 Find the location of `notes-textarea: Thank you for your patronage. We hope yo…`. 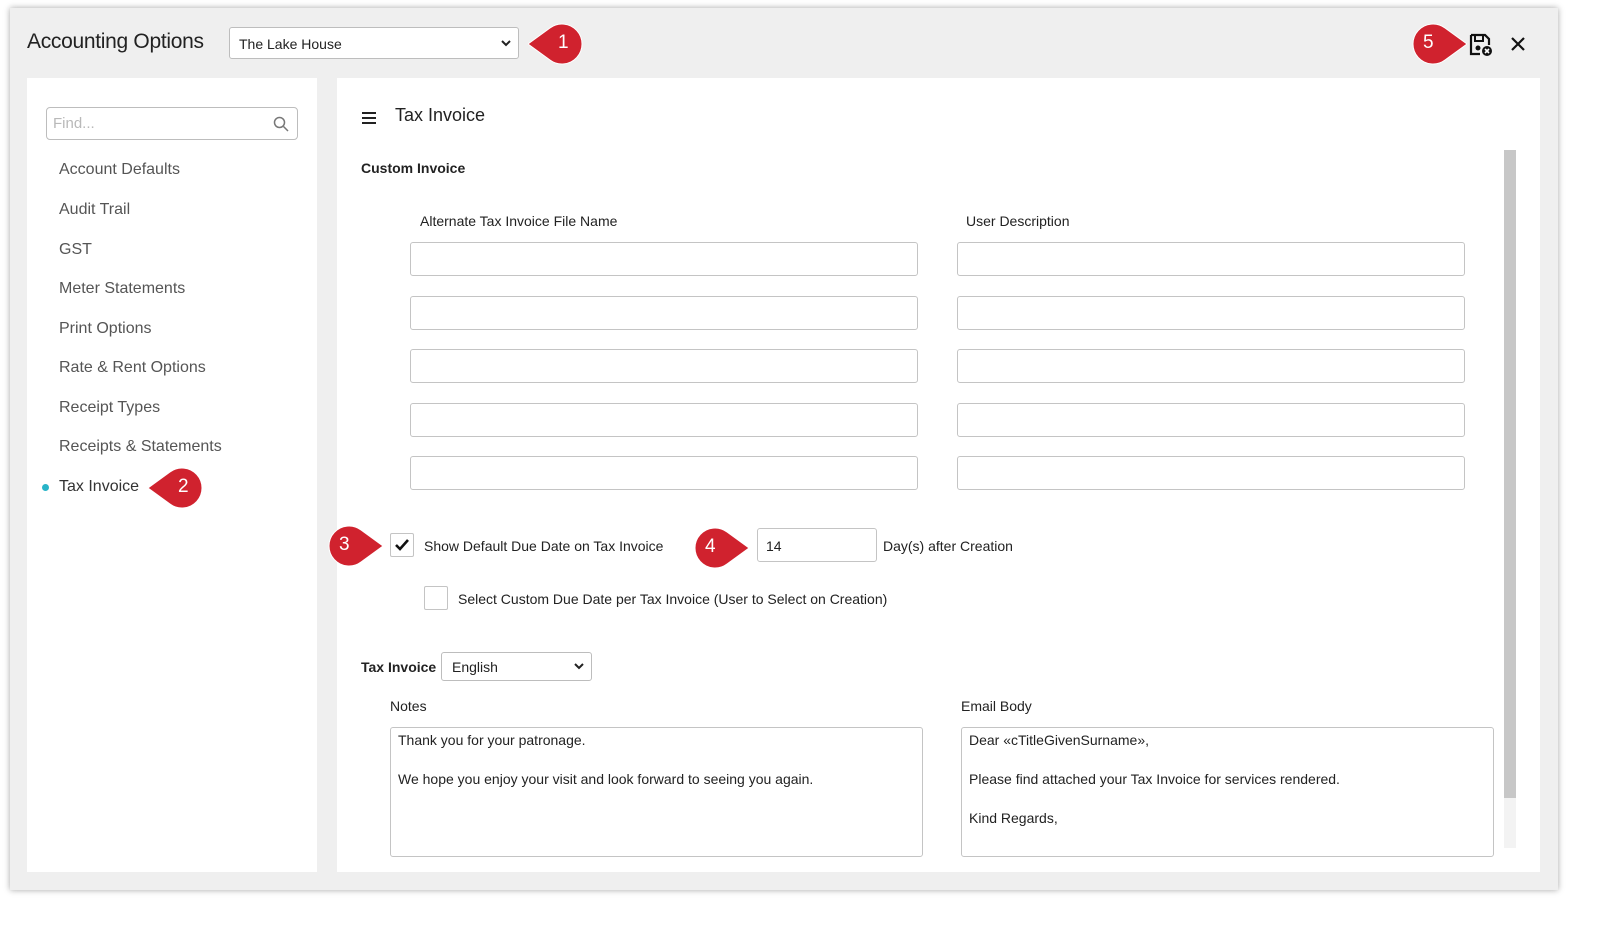

notes-textarea: Thank you for your patronage. We hope yo… is located at coordinates (656, 792).